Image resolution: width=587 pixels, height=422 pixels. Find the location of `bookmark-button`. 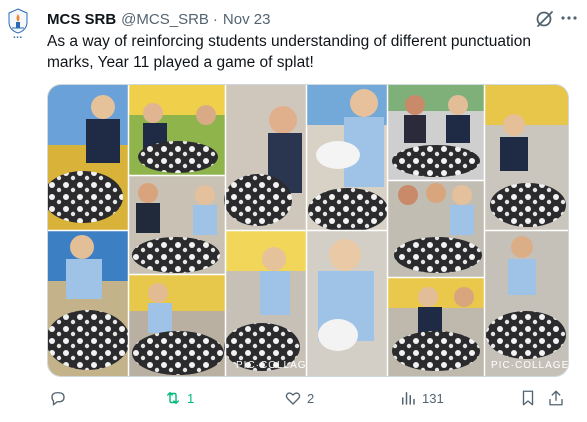

bookmark-button is located at coordinates (528, 398).